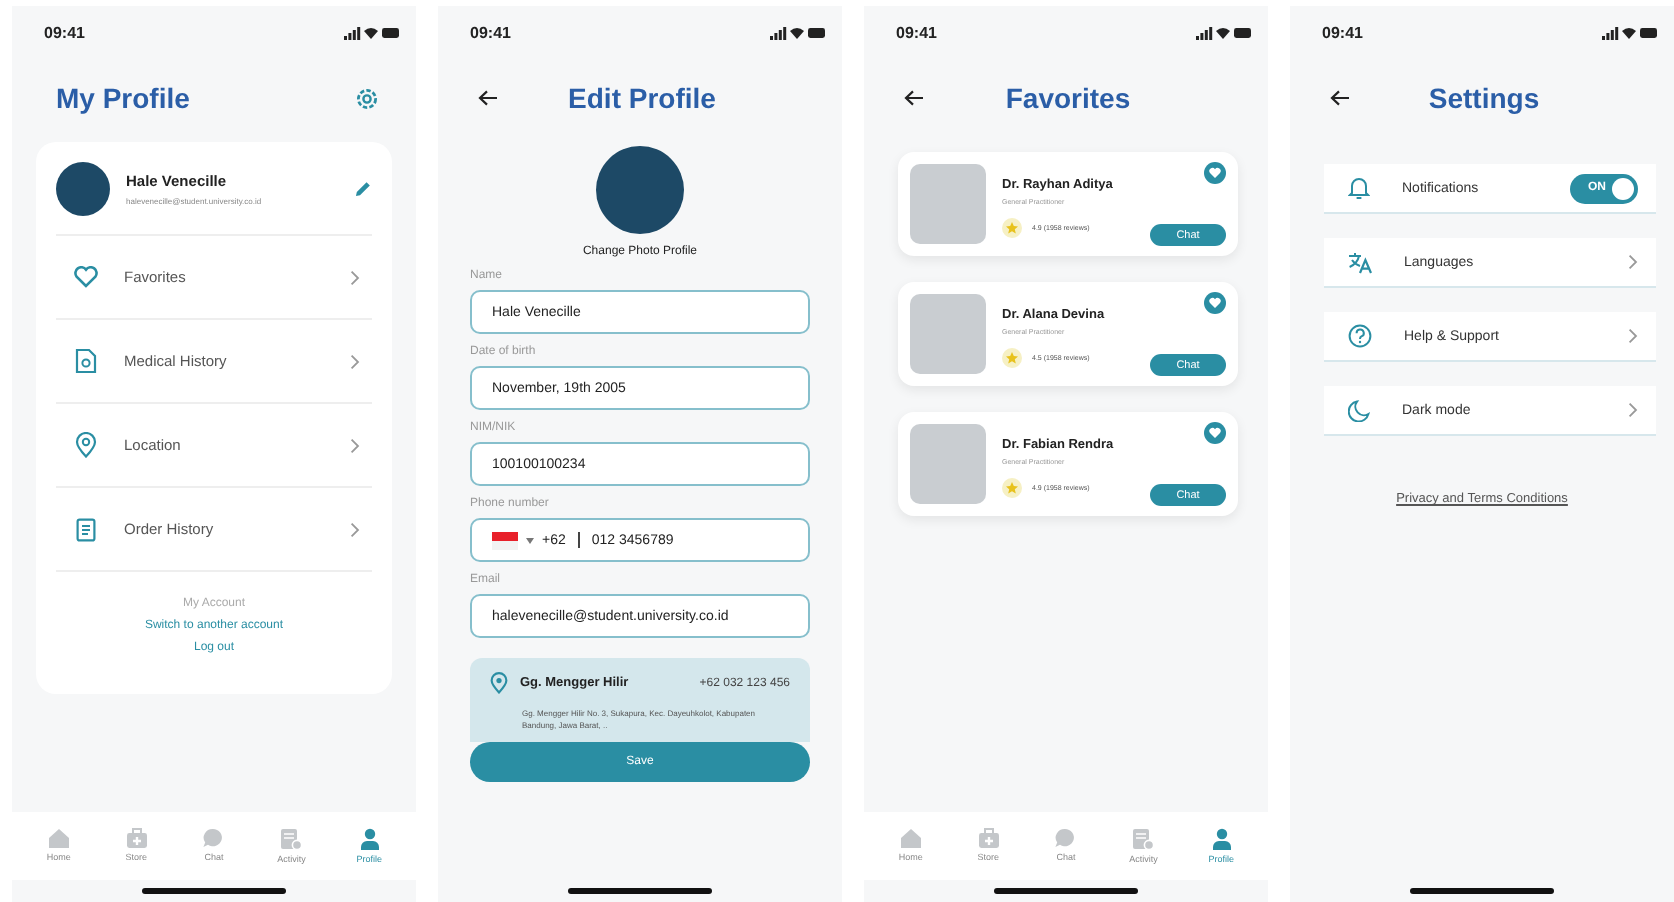  Describe the element at coordinates (642, 98) in the screenshot. I see `screen-title: Edit Profile` at that location.